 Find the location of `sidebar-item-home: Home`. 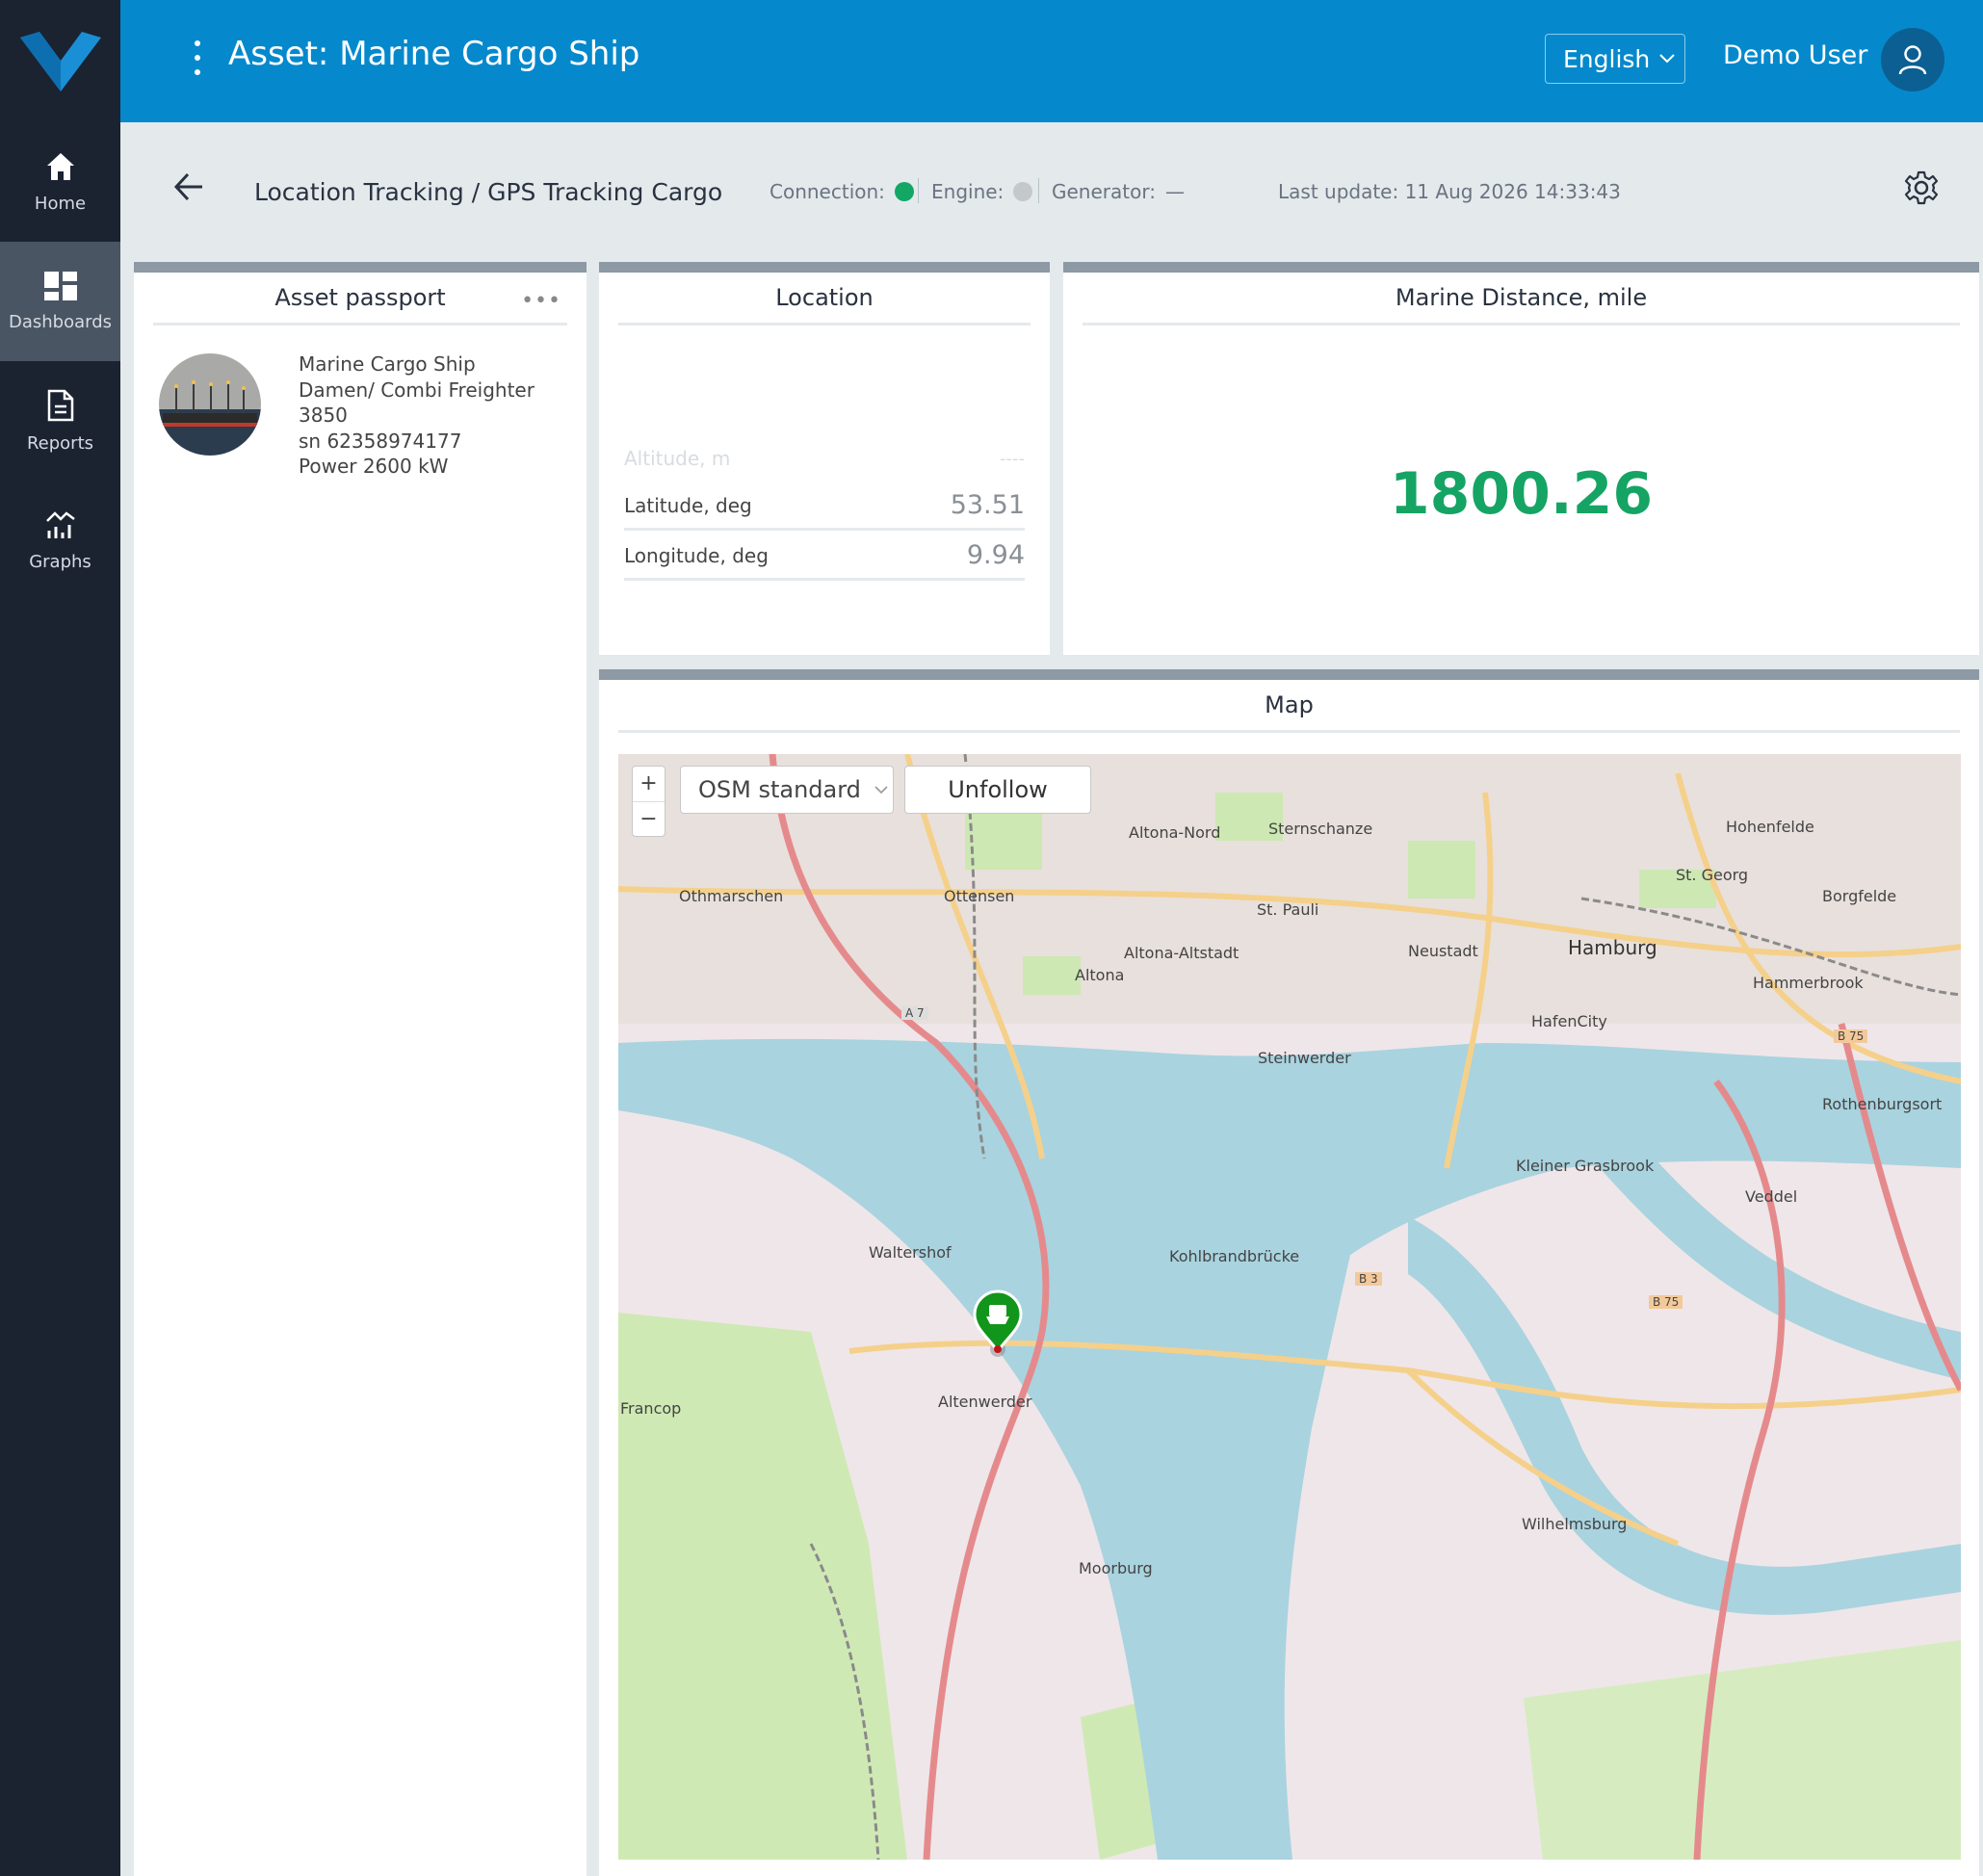

sidebar-item-home: Home is located at coordinates (60, 182).